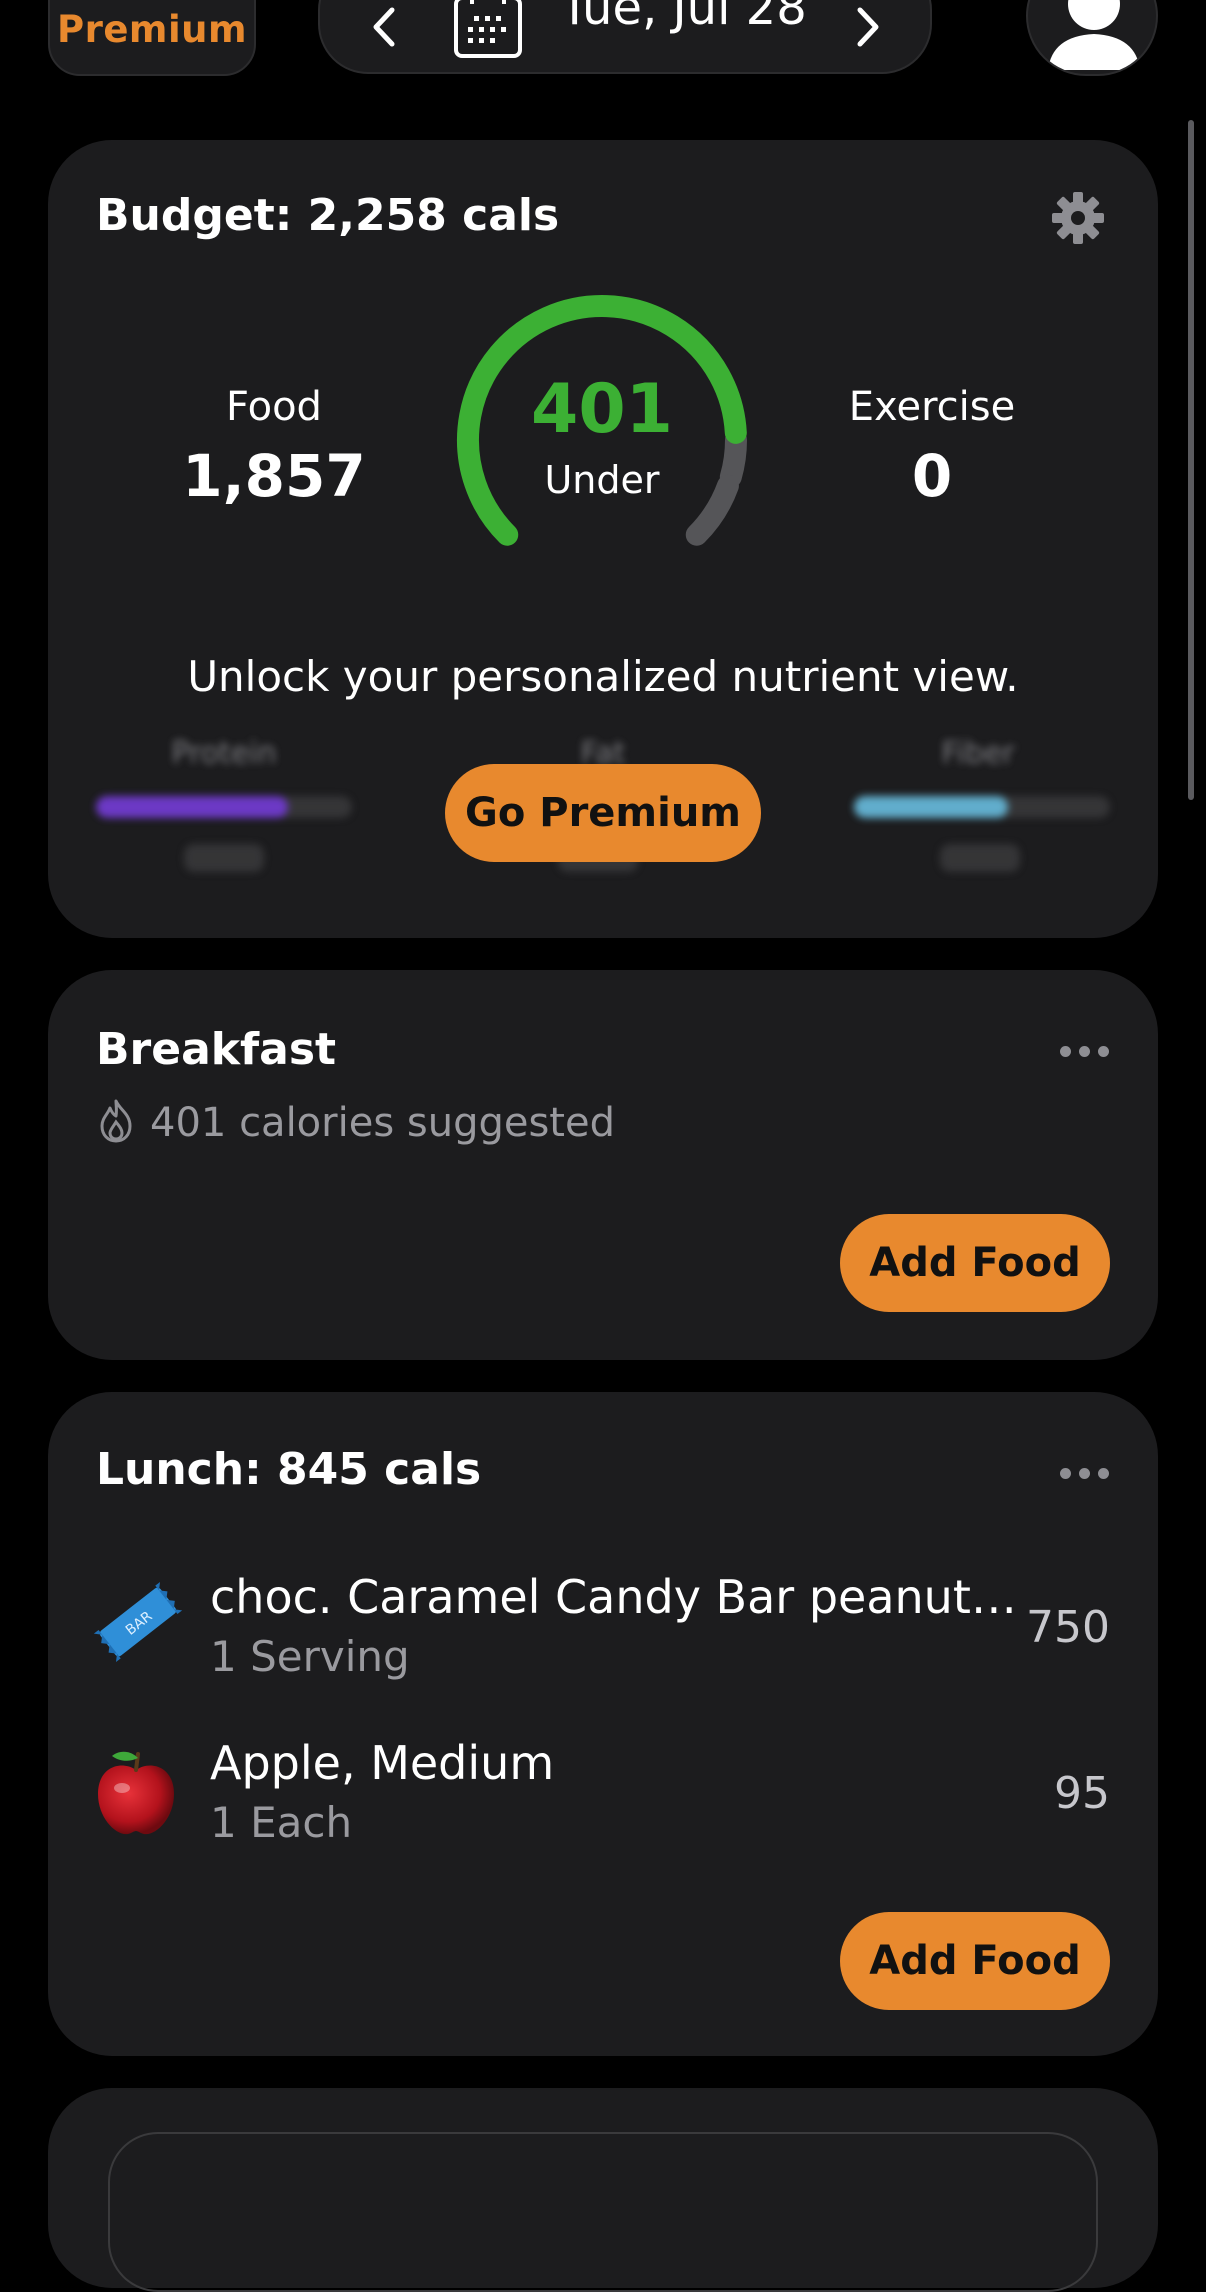  I want to click on chevron-left-icon, so click(384, 27).